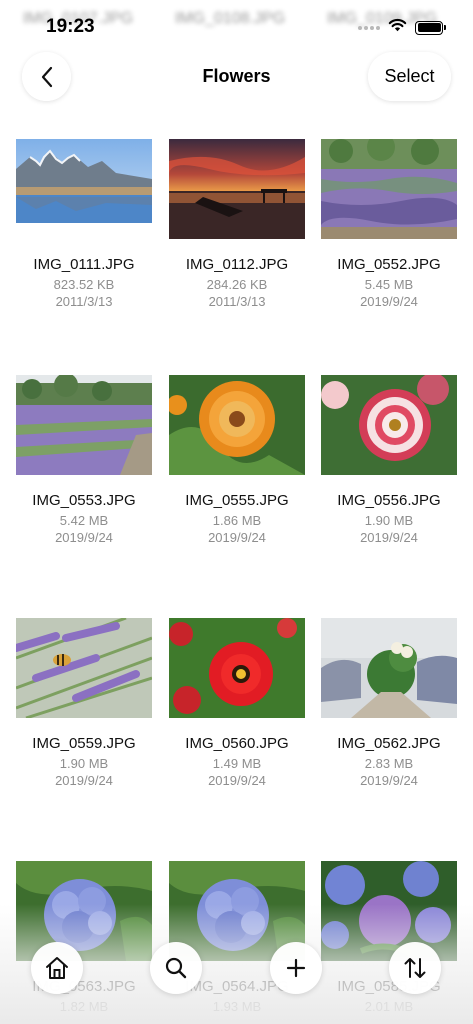 The image size is (473, 1024). I want to click on sort-arrows-icon, so click(415, 968).